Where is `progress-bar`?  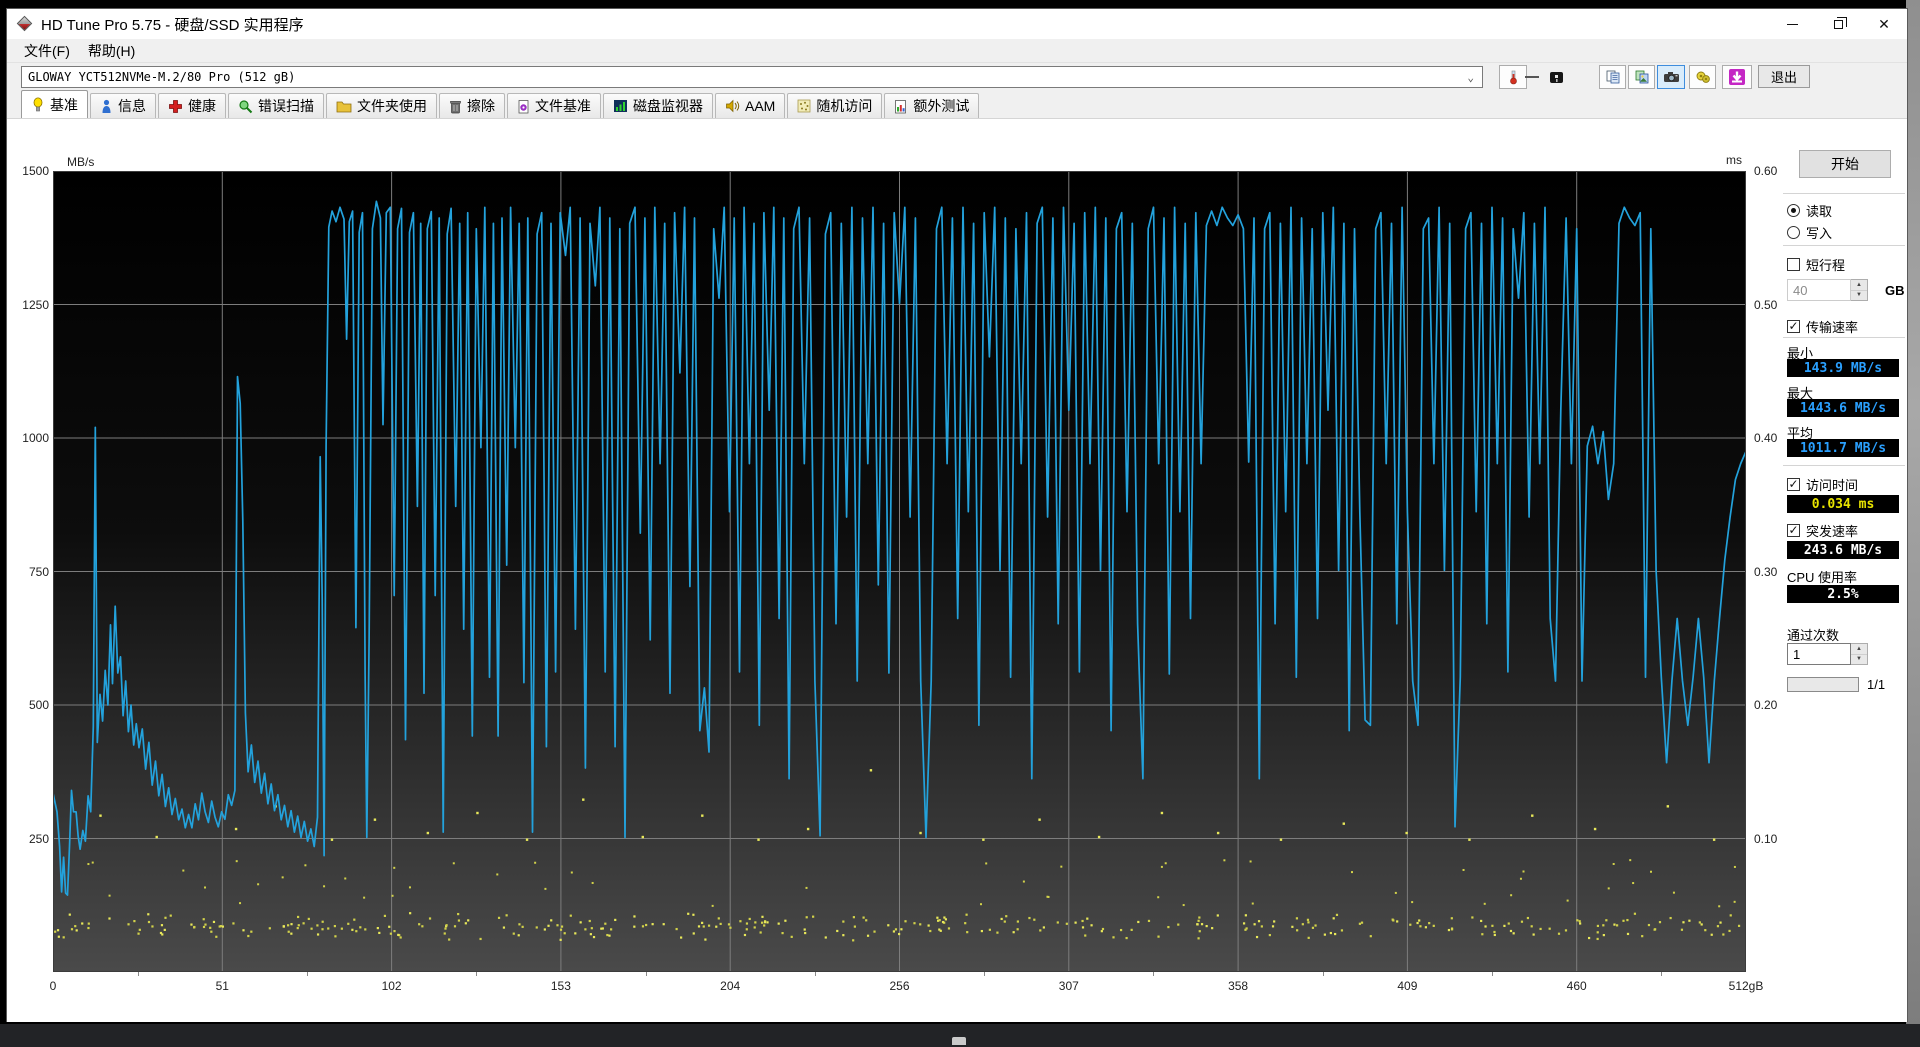 progress-bar is located at coordinates (1823, 684).